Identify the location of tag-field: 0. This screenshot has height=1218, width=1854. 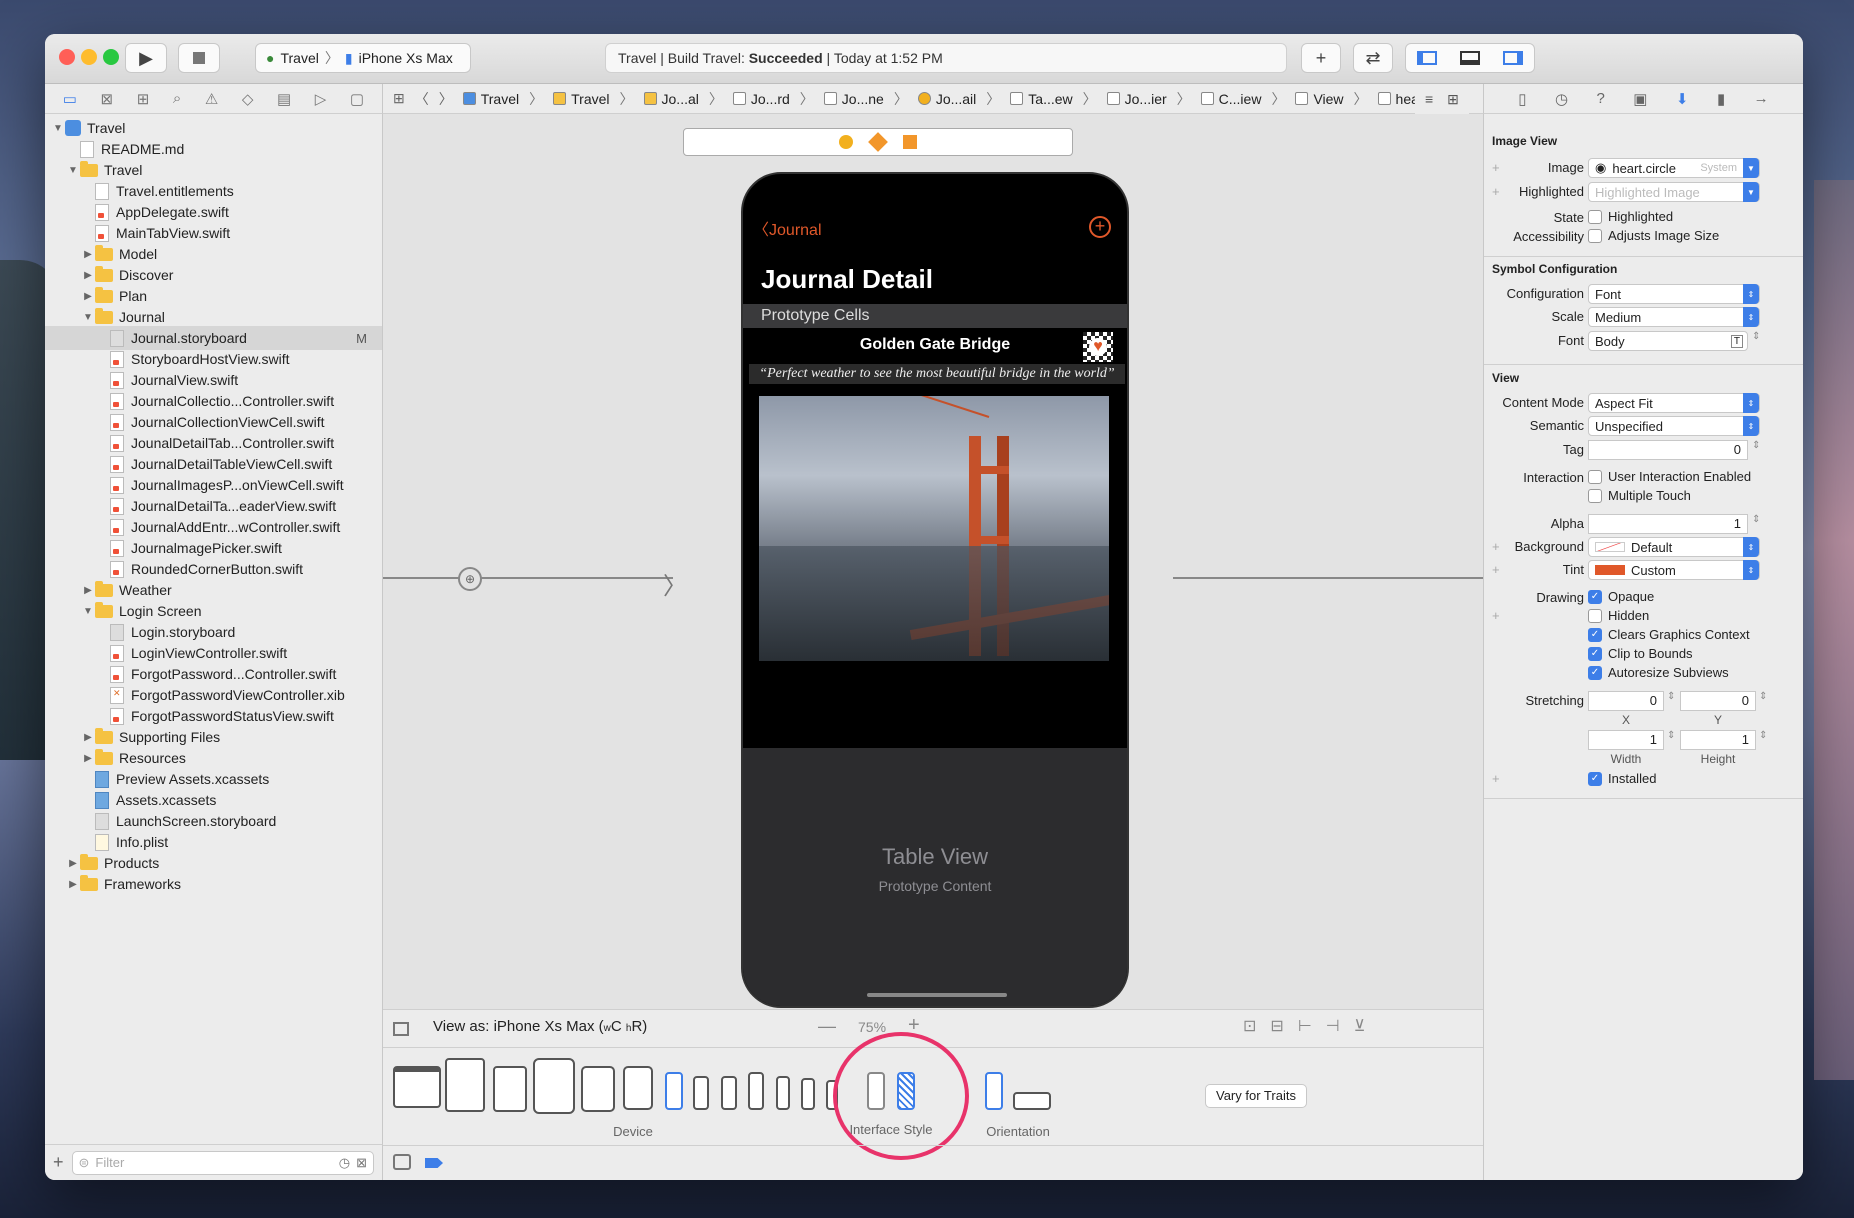
(1668, 450).